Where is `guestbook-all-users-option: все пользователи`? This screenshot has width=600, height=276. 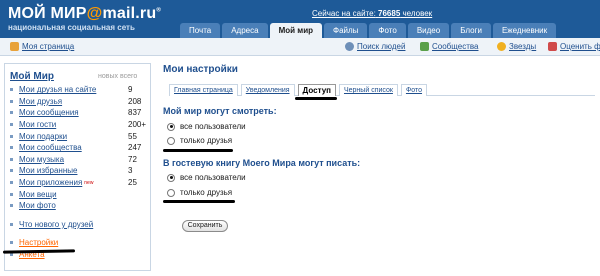
guestbook-all-users-option: все пользователи is located at coordinates (206, 177).